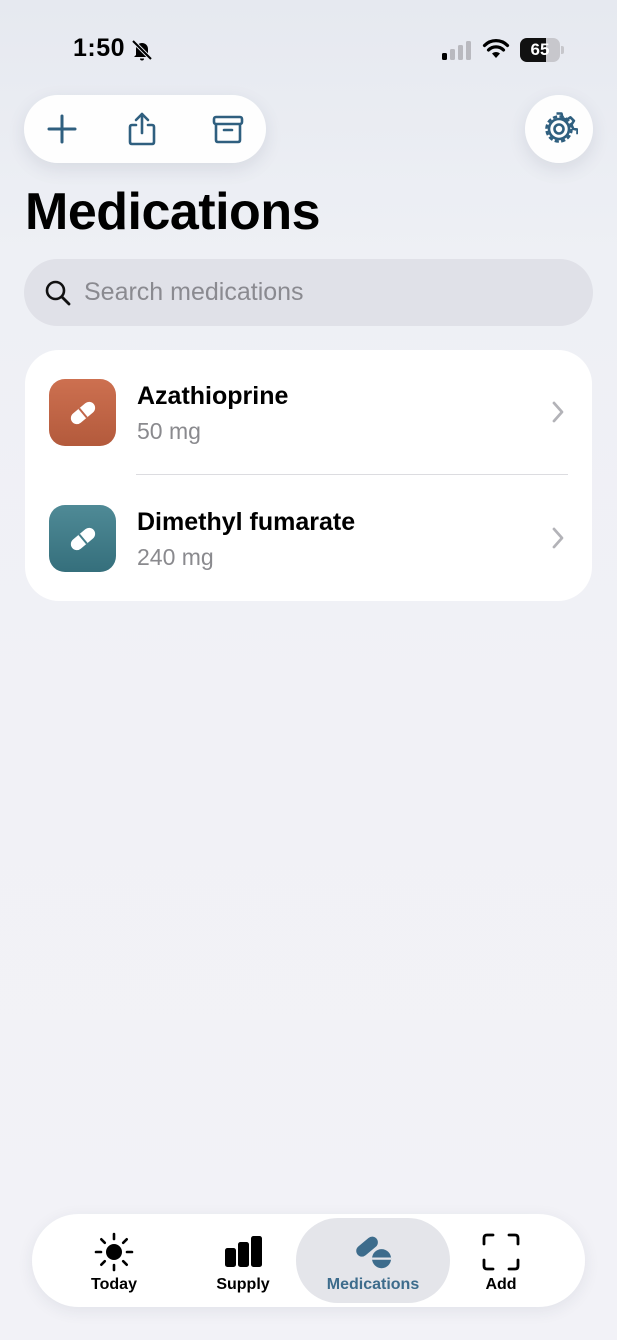 The width and height of the screenshot is (617, 1340). I want to click on battery-indicator: 65, so click(542, 50).